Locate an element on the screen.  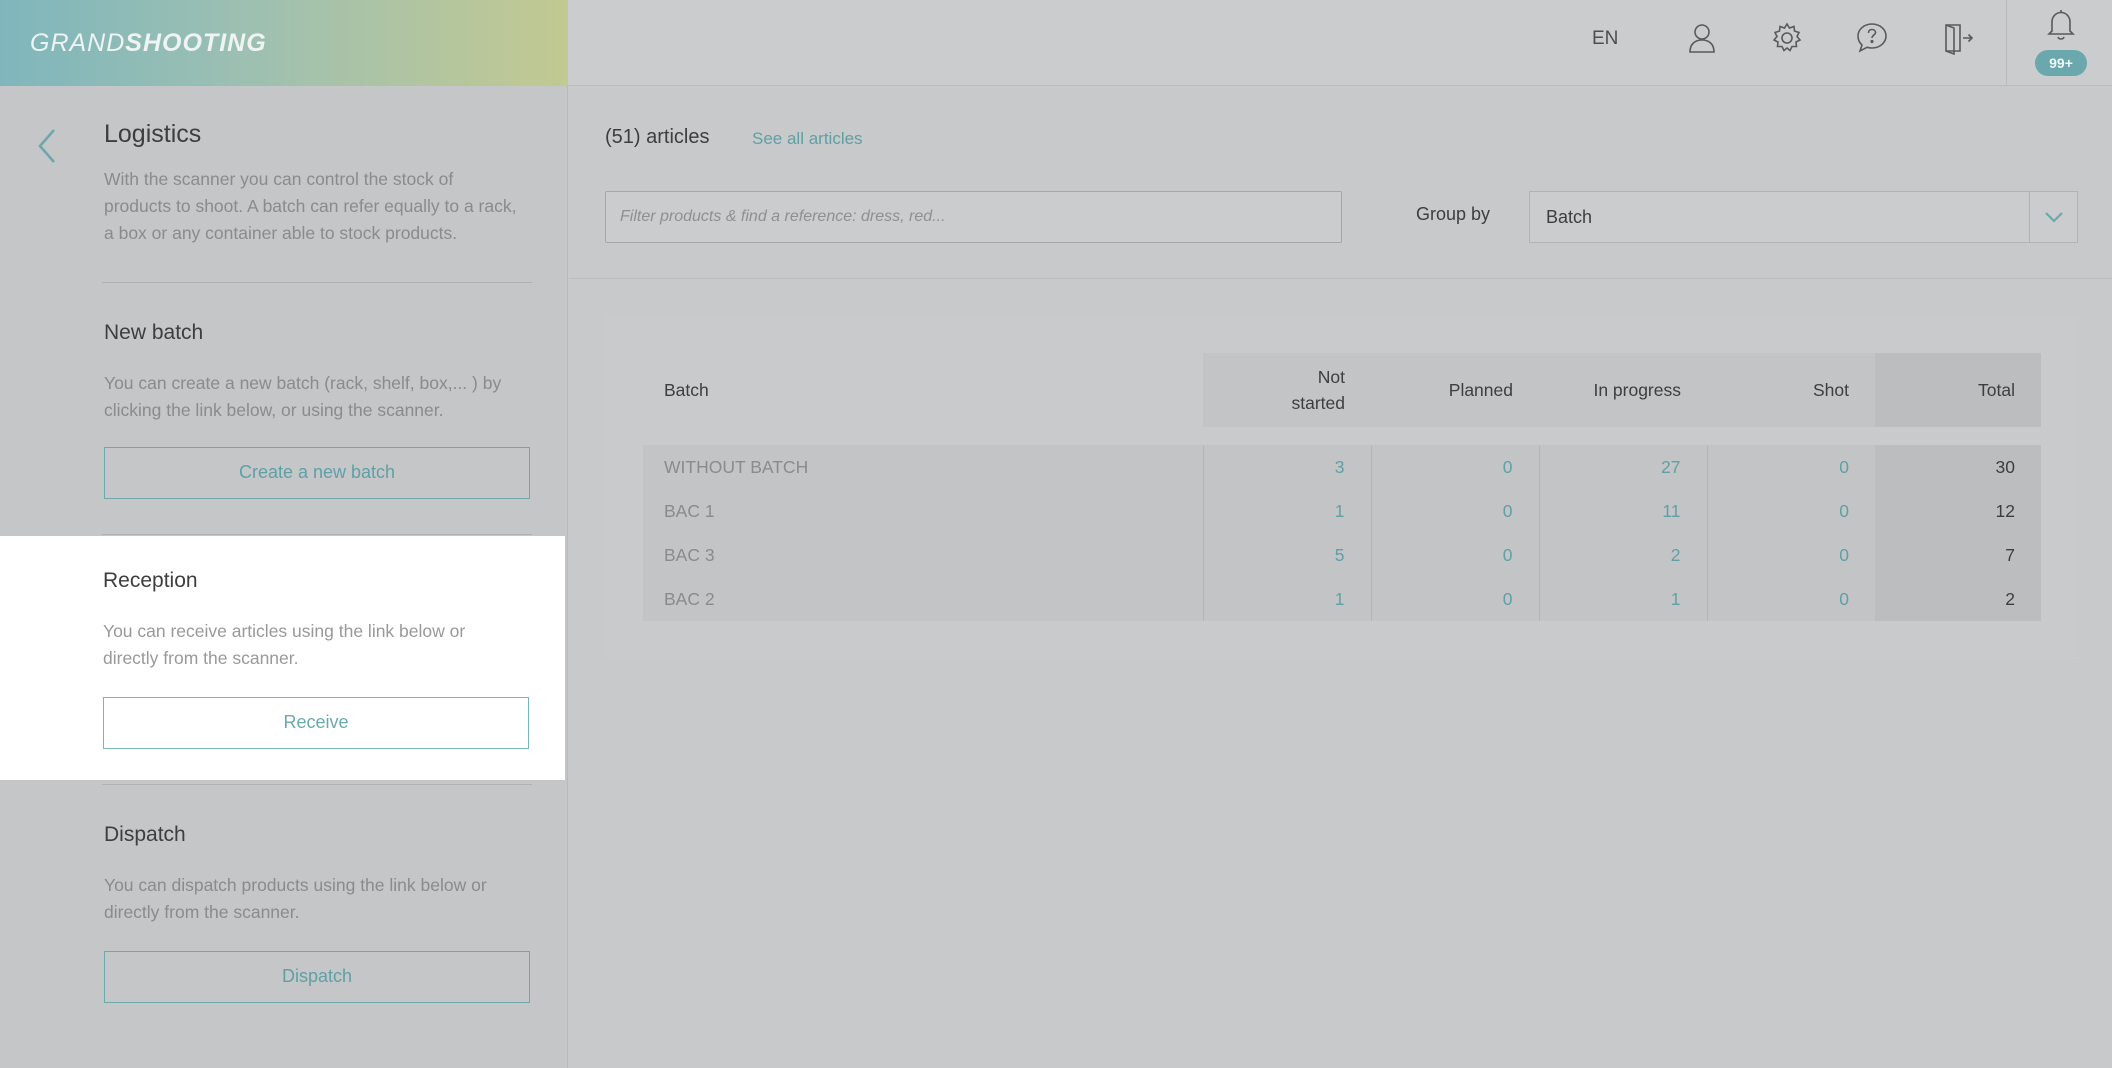
notifications-badge: 99+ is located at coordinates (2061, 63).